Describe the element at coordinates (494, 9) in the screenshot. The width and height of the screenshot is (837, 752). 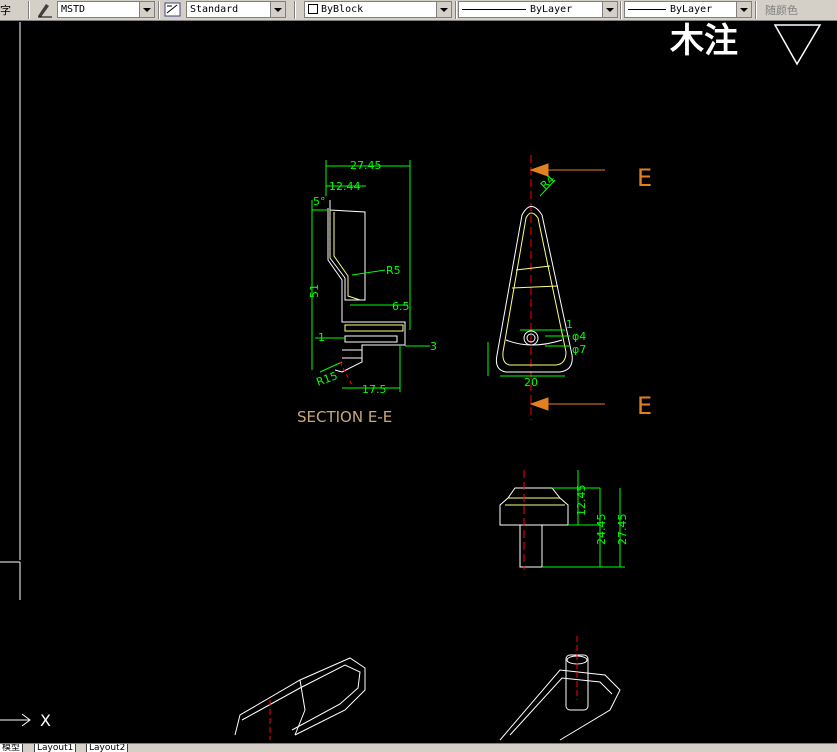
I see `linetype-sample-icon` at that location.